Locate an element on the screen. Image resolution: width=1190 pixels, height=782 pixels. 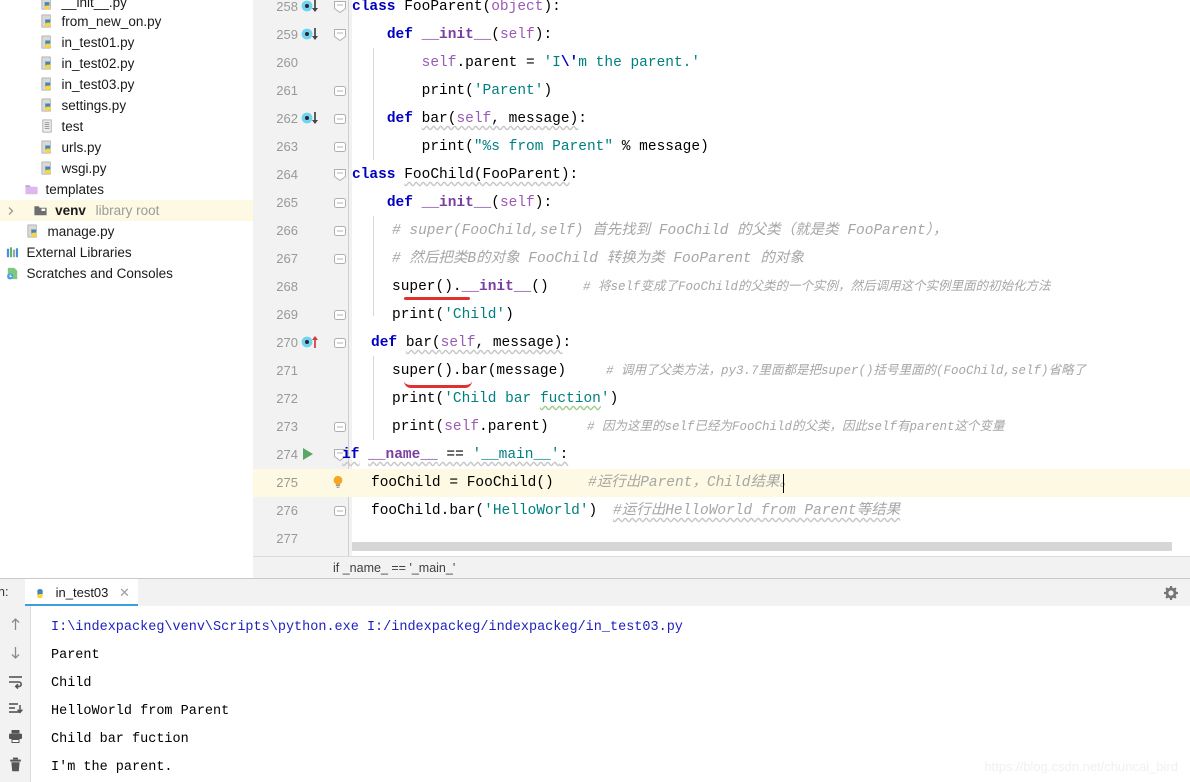
tree-item-templates: templates is located at coordinates (126, 189).